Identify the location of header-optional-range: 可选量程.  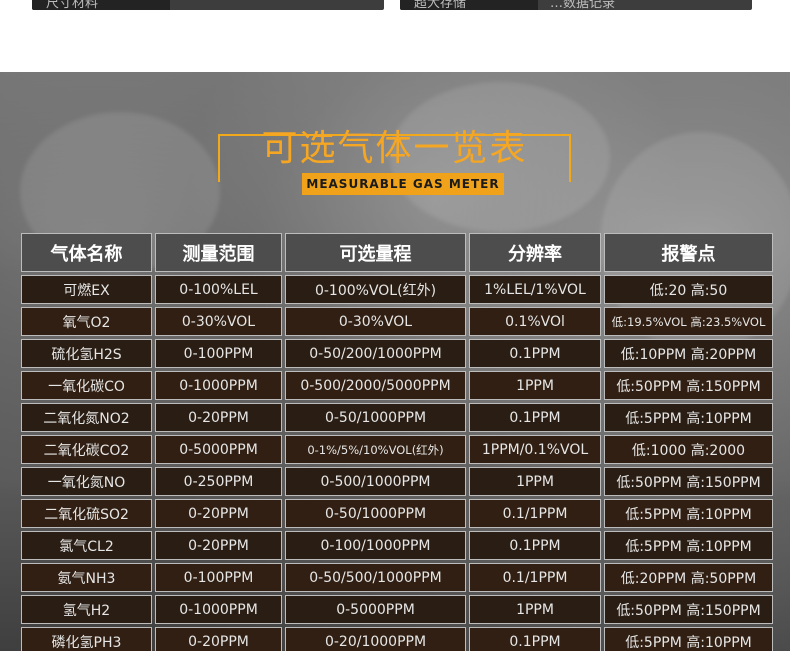
(375, 252).